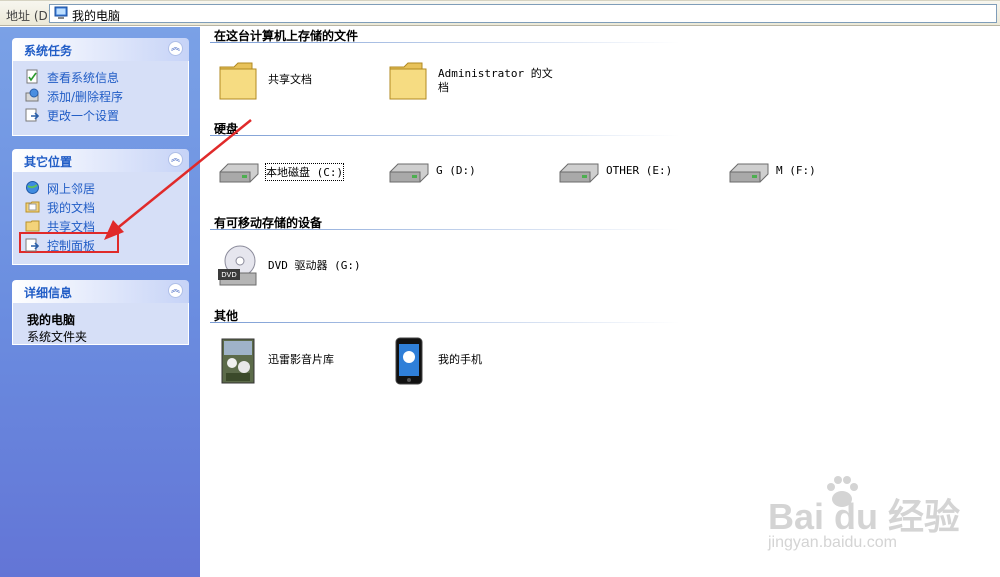  What do you see at coordinates (469, 81) in the screenshot?
I see `item-admin-documents: Administrator 的文 档` at bounding box center [469, 81].